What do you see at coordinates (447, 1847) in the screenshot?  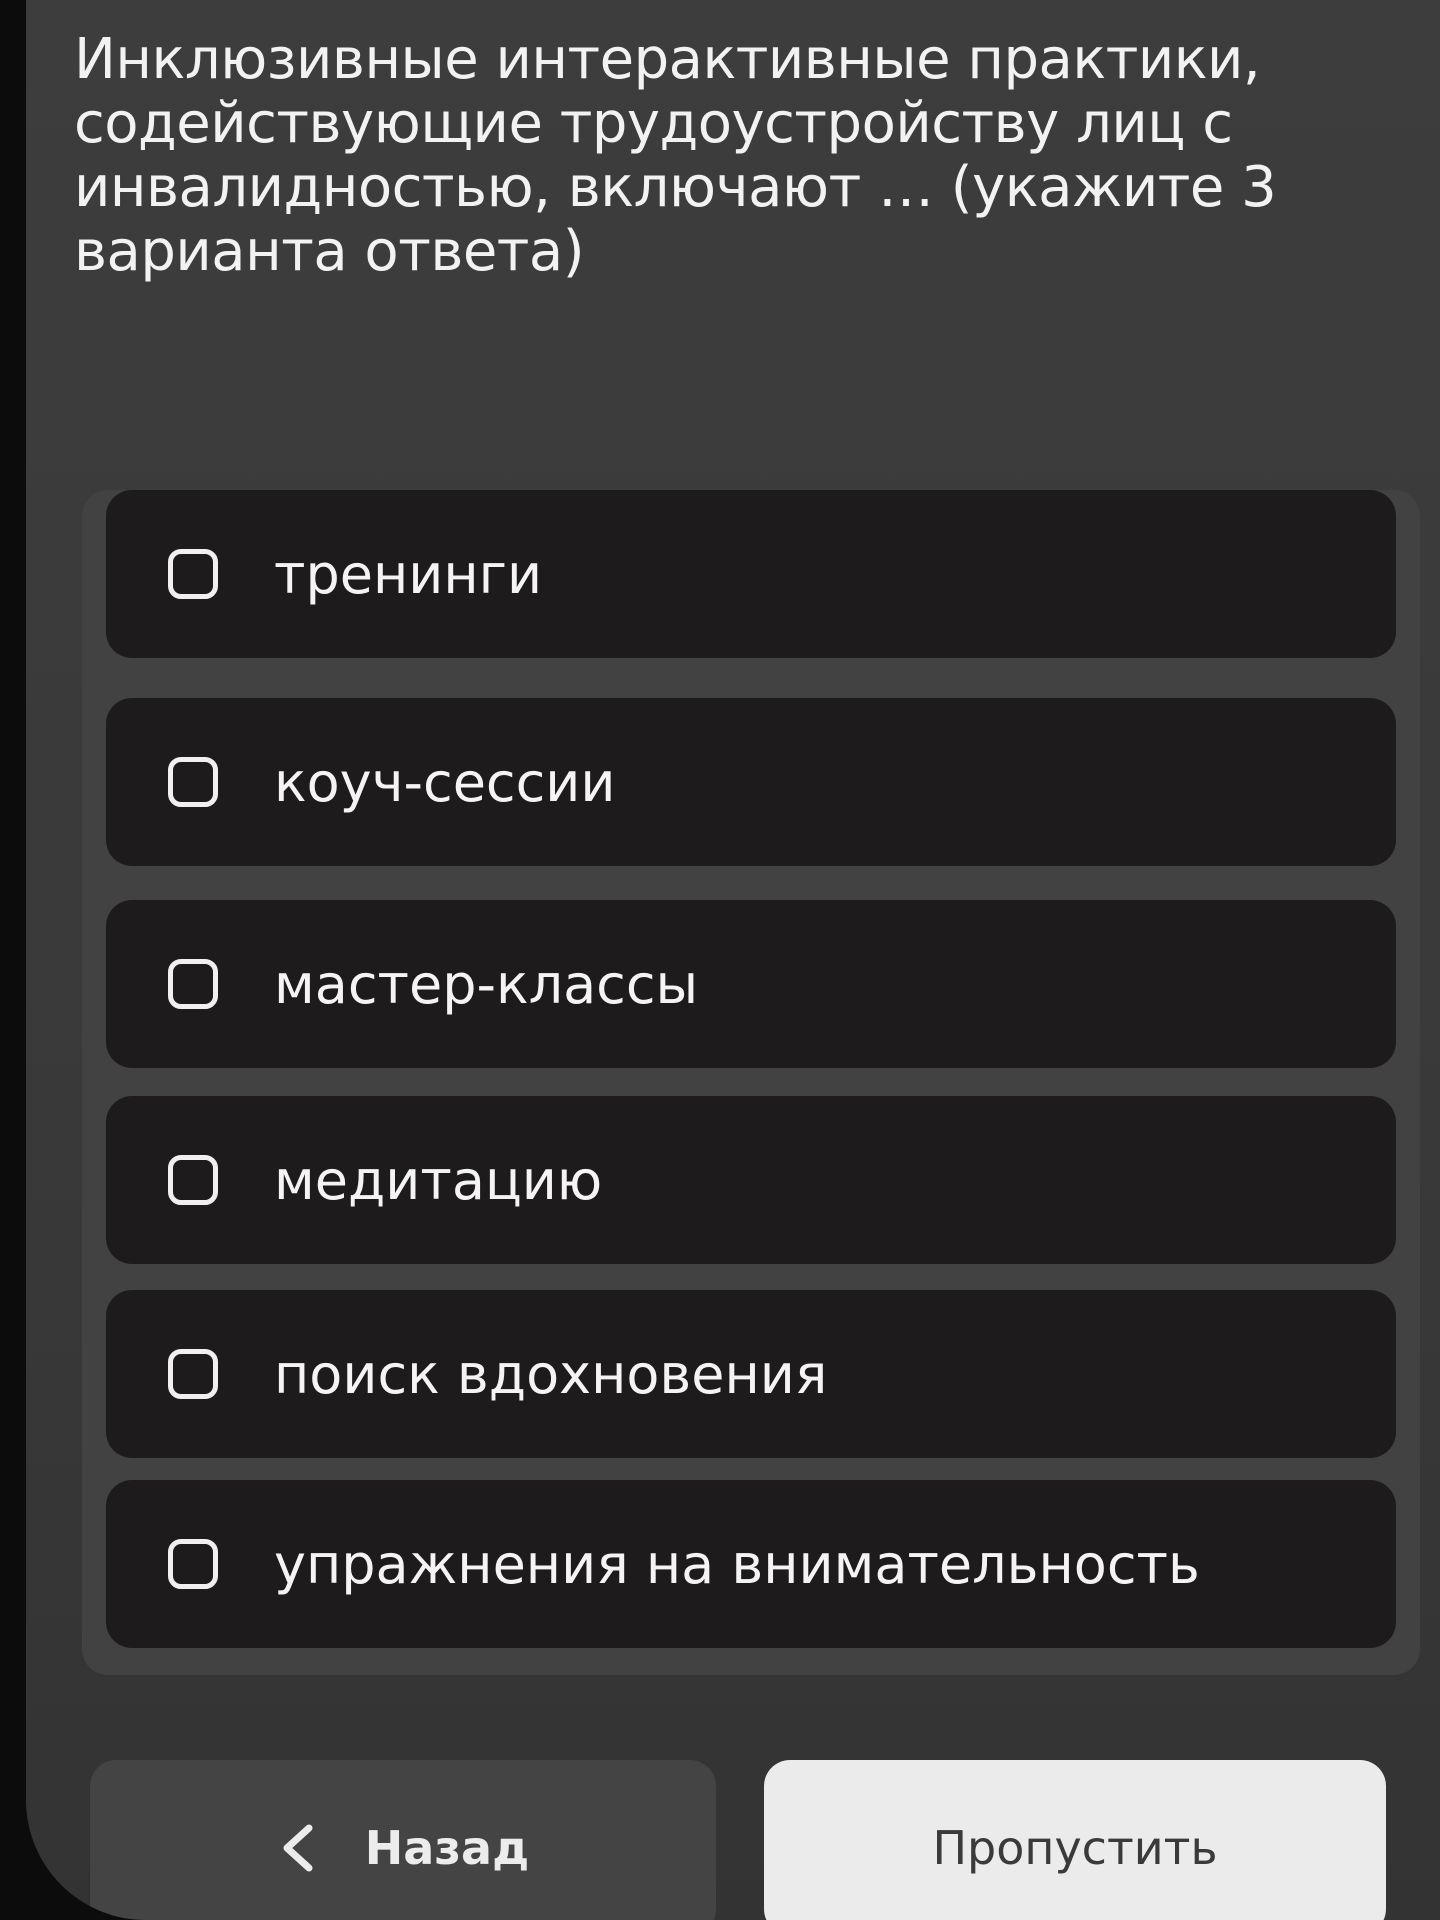 I see `back-button-label: Назад` at bounding box center [447, 1847].